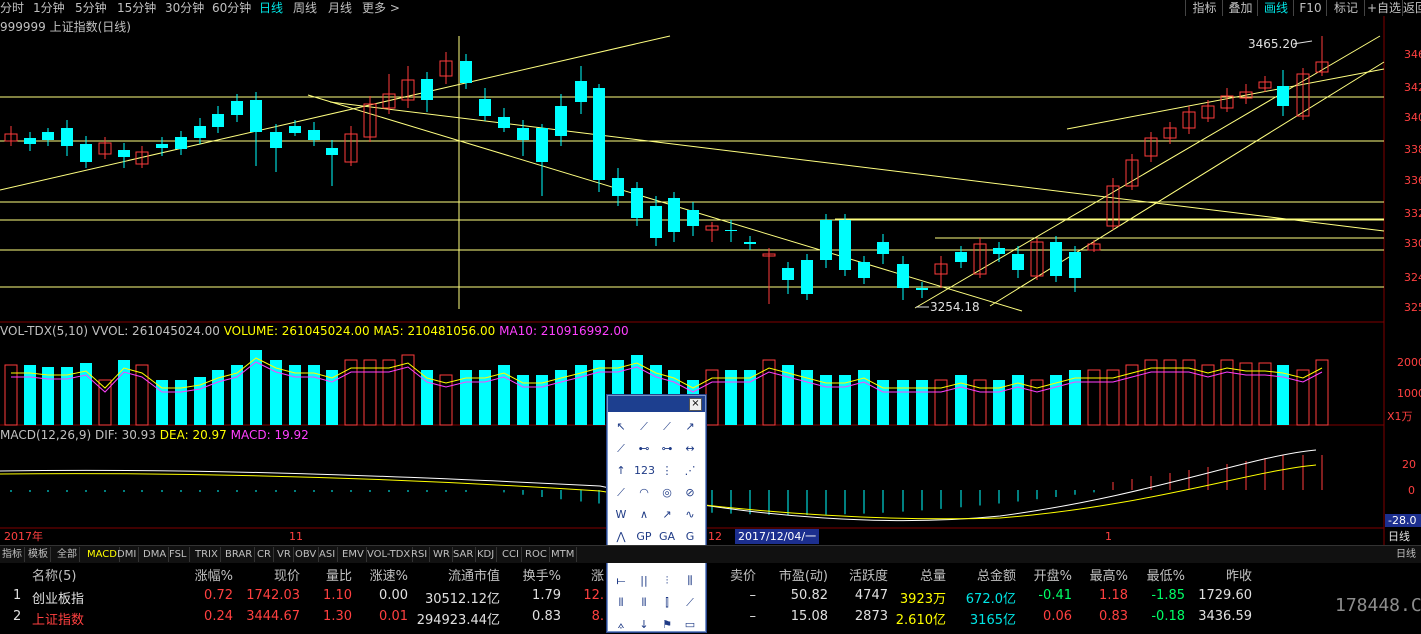 This screenshot has height=634, width=1421. I want to click on indicator-tab-4: DMI, so click(127, 554).